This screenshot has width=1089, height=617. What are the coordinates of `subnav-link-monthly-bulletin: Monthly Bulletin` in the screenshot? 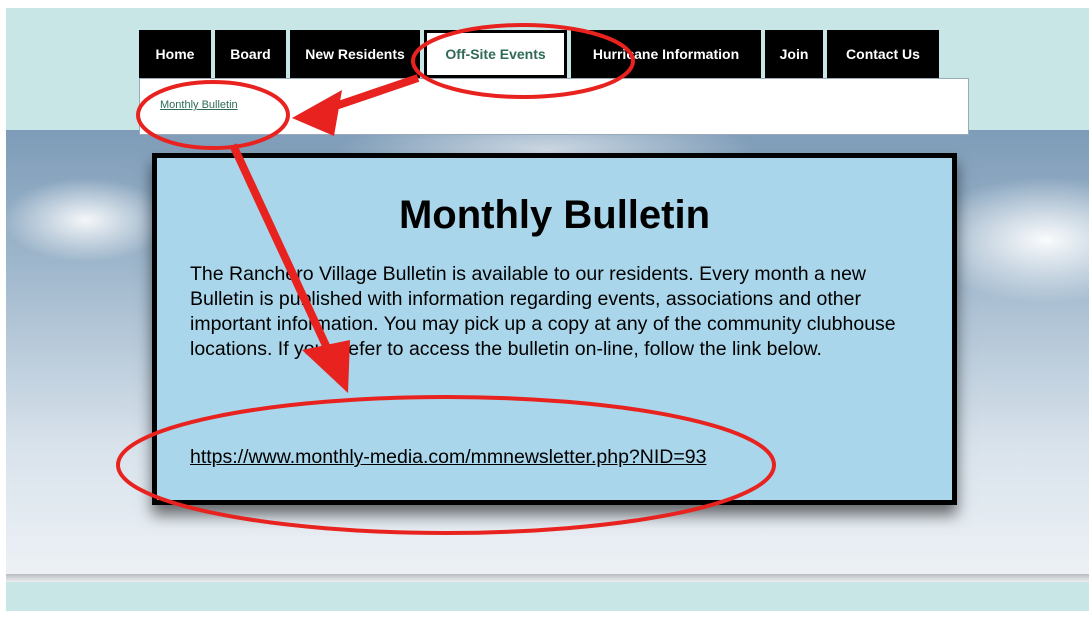 It's located at (199, 105).